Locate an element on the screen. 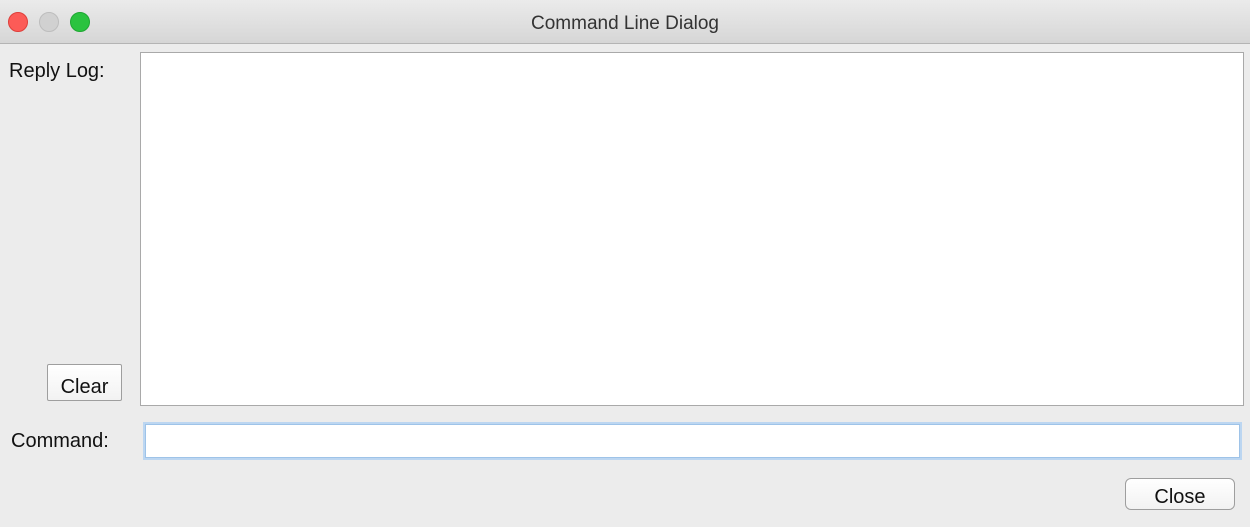  window-title: Command Line Dialog is located at coordinates (625, 23).